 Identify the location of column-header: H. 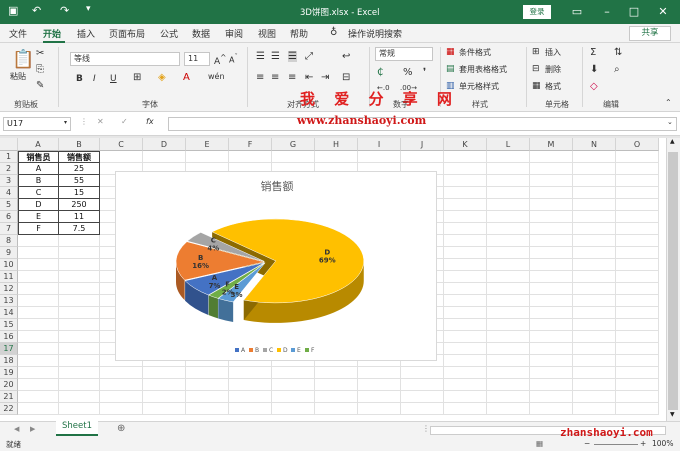
(336, 144).